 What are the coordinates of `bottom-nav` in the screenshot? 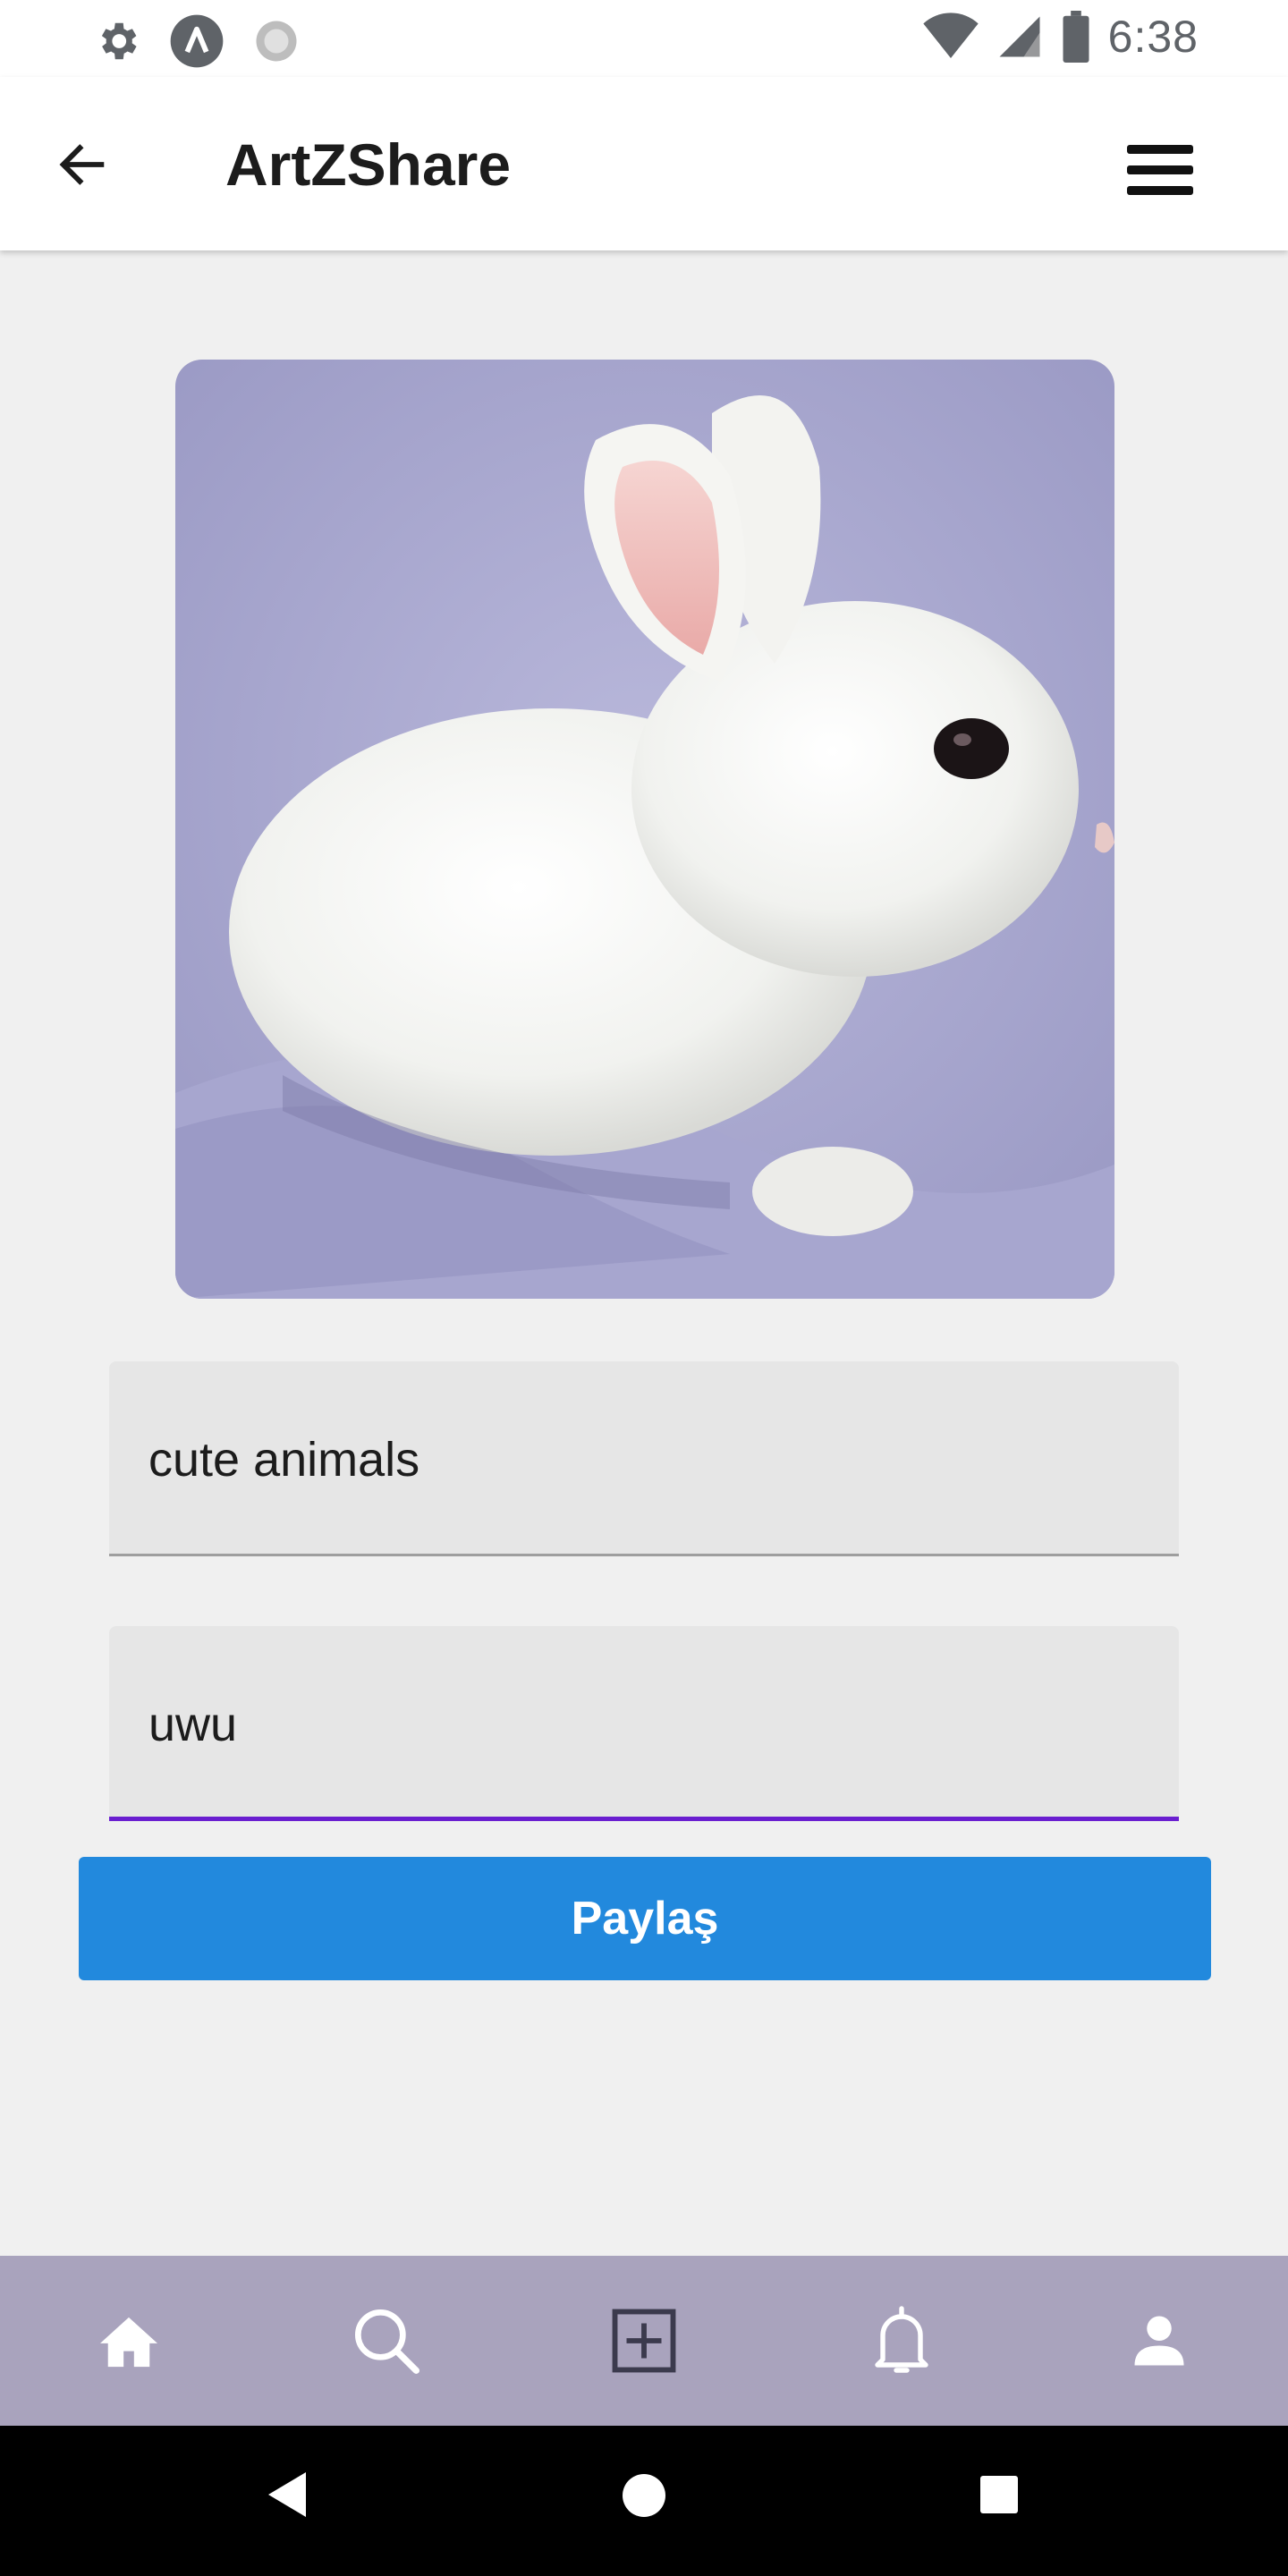 It's located at (644, 2341).